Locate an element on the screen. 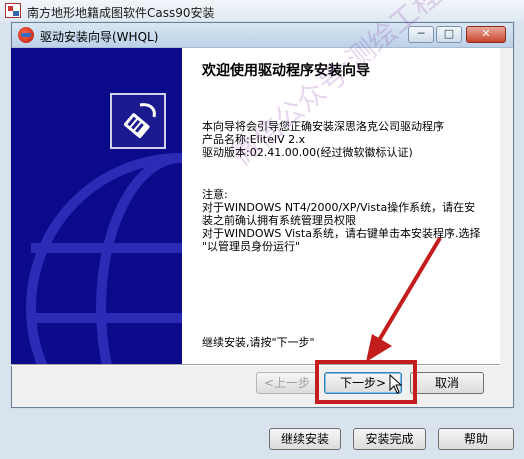 This screenshot has height=459, width=524. mouse-cursor-icon is located at coordinates (396, 384).